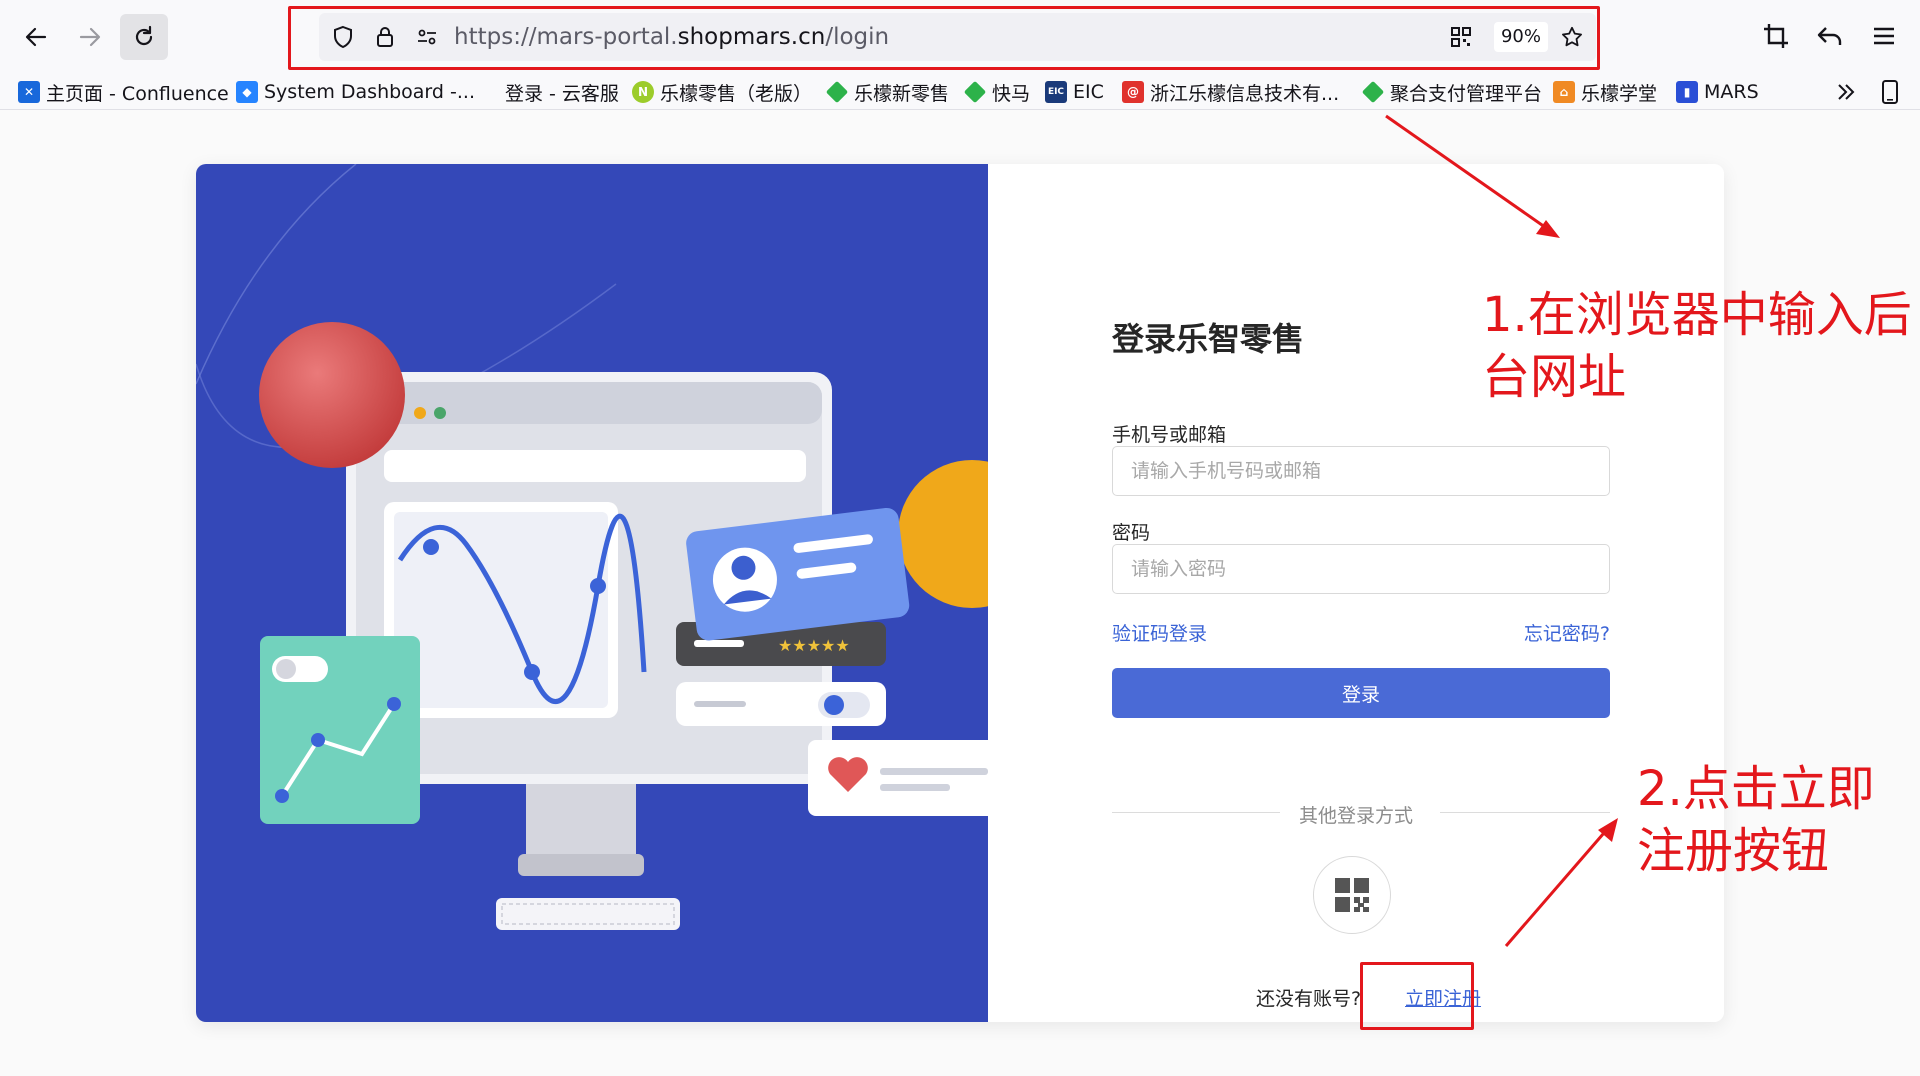  What do you see at coordinates (1697, 346) in the screenshot?
I see `annotation-step-1: 1.在浏览器中输入后台网址` at bounding box center [1697, 346].